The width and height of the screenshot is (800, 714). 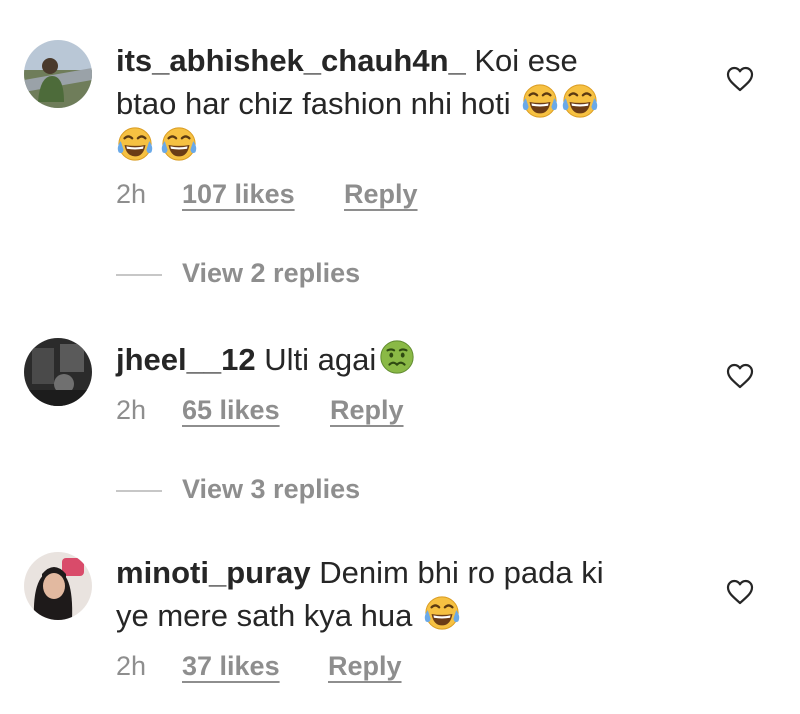 What do you see at coordinates (231, 666) in the screenshot?
I see `likes-count-link: 37 likes` at bounding box center [231, 666].